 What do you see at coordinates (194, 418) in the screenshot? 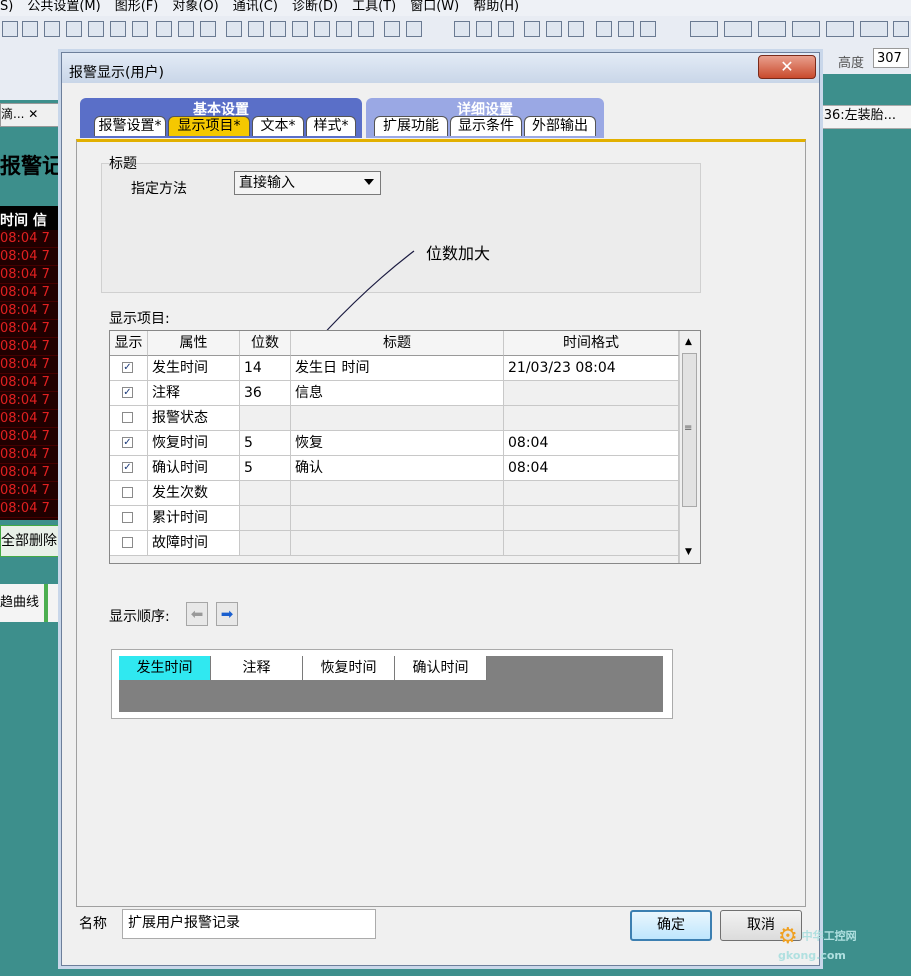
I see `attribute-cell: 报警状态` at bounding box center [194, 418].